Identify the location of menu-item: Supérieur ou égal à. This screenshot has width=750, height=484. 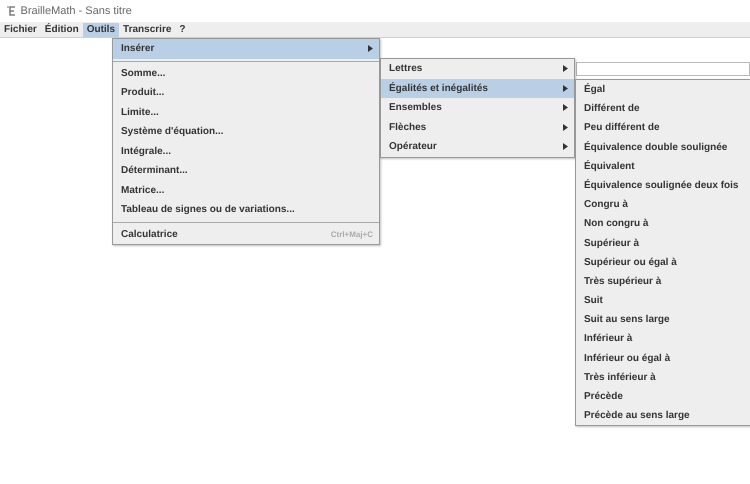
(663, 262).